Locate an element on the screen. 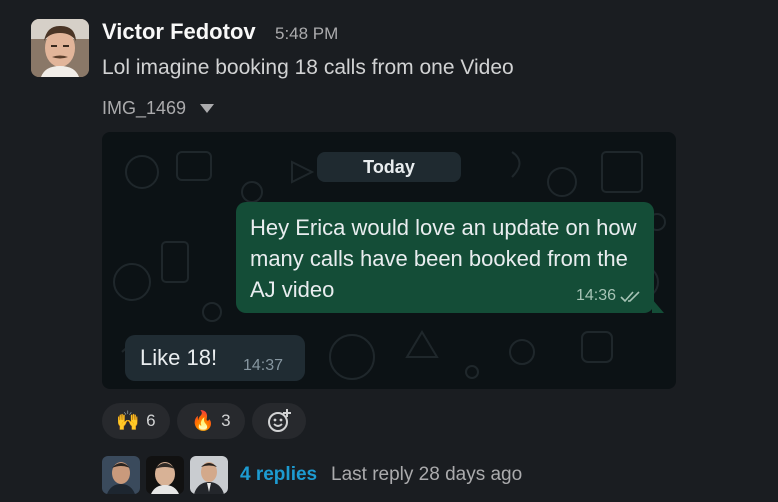  raised-hands-emoji: 🙌 is located at coordinates (128, 421).